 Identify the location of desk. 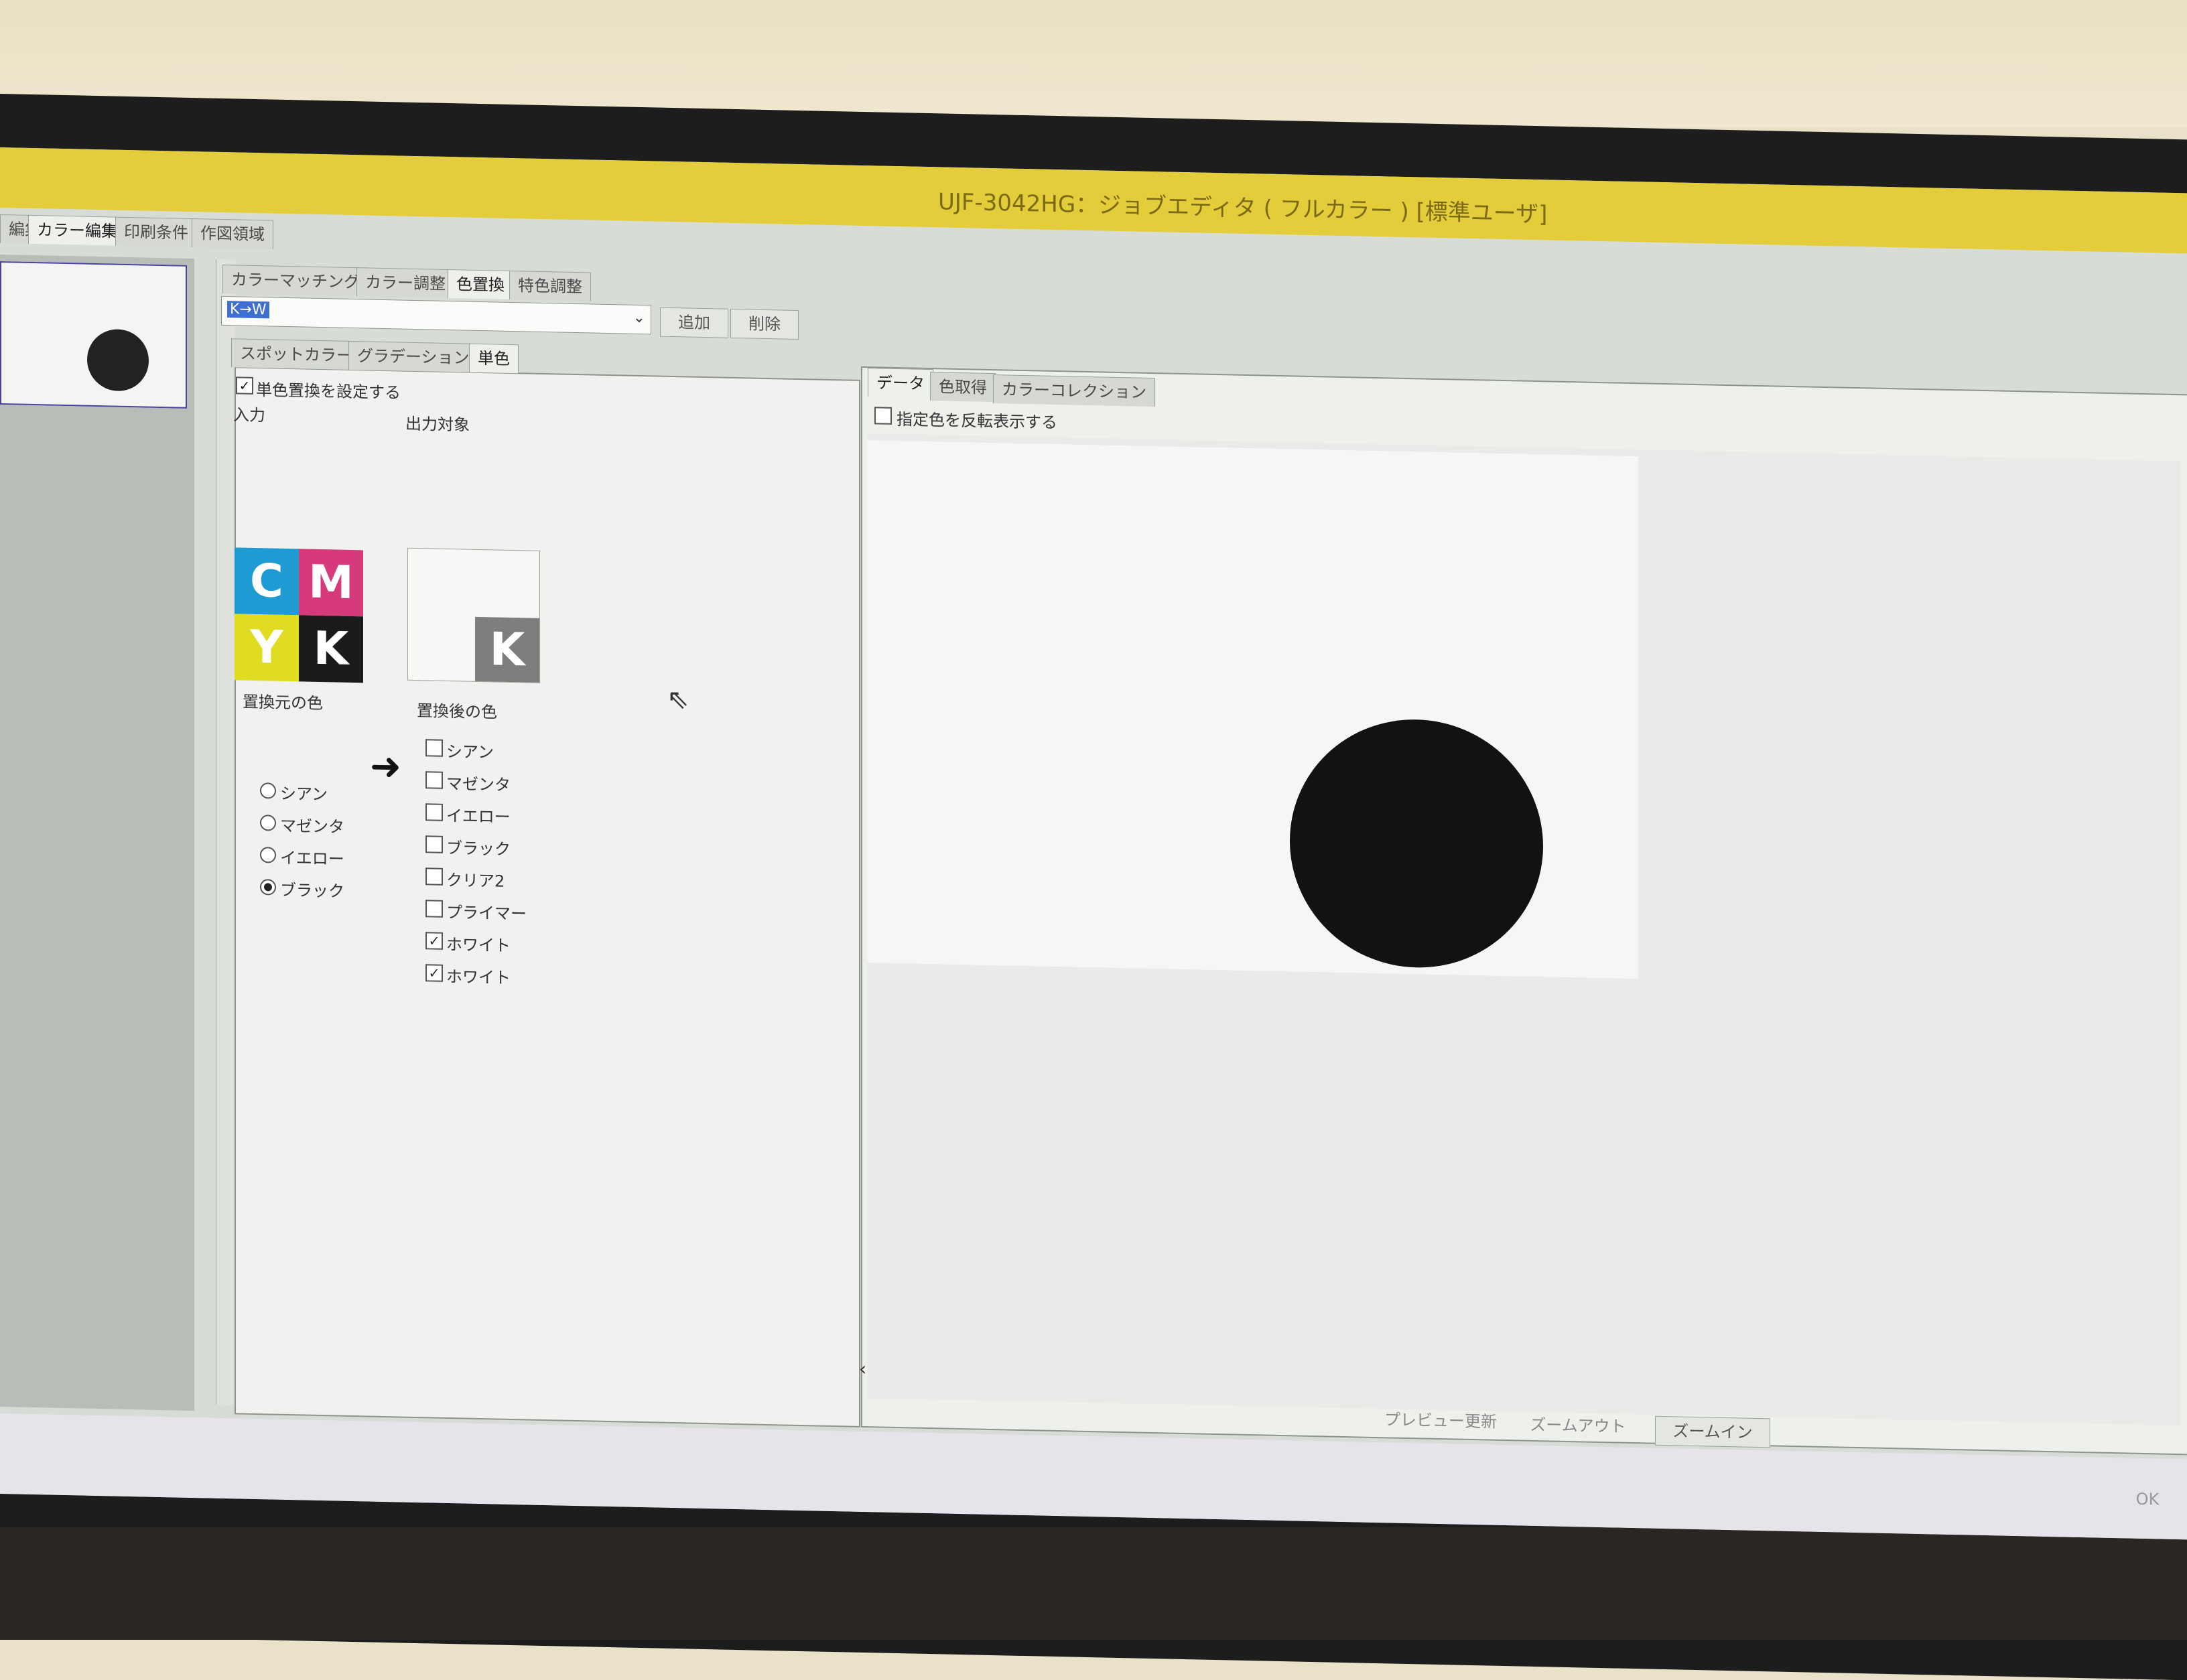
(1093, 1583).